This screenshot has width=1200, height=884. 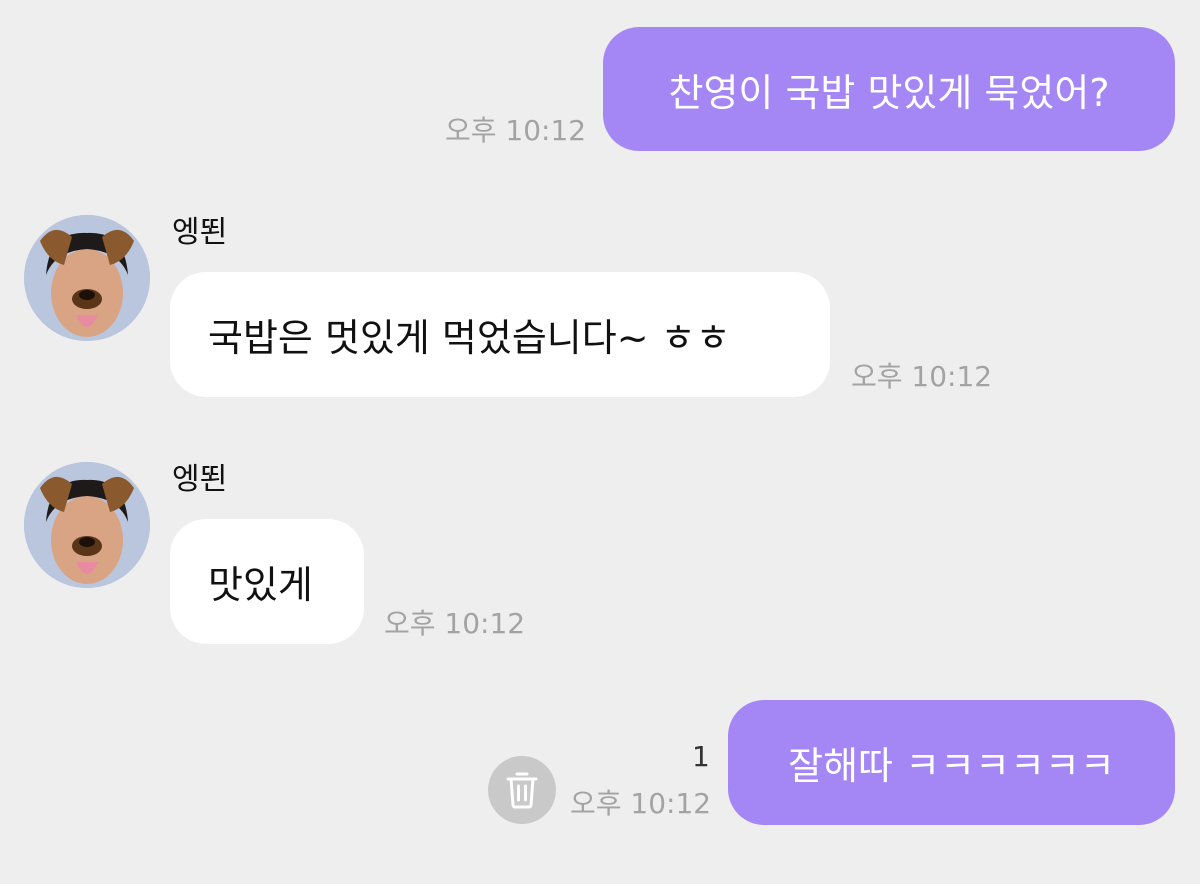 I want to click on message-1-bubble: 찬영이 국밥 맛있게 묵었어?, so click(x=889, y=89).